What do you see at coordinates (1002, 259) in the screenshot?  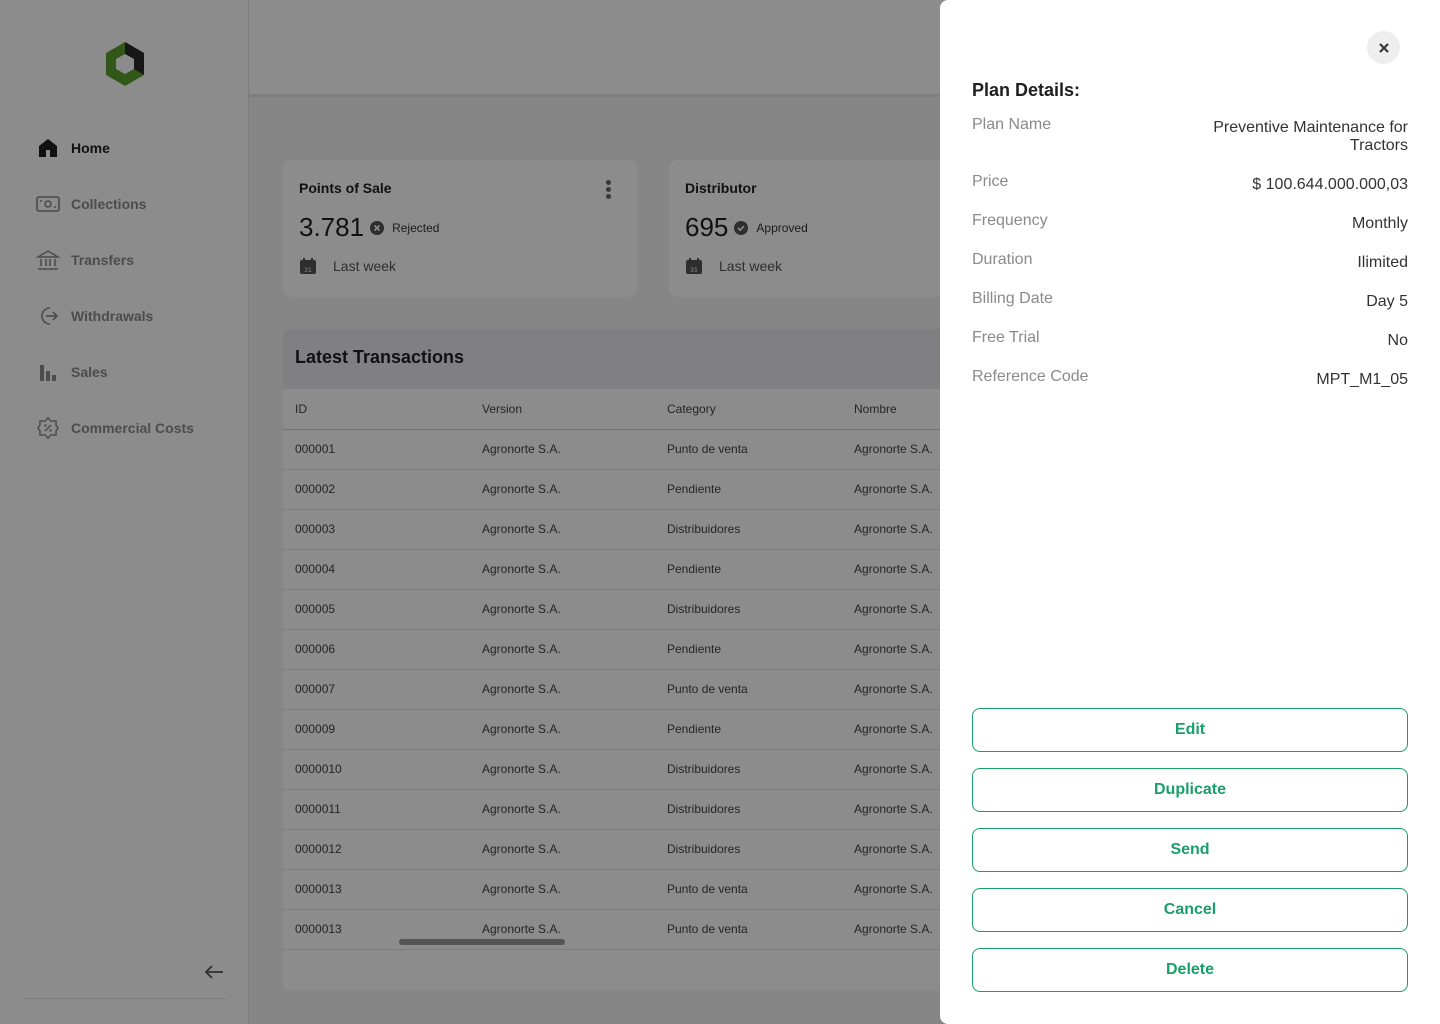 I see `detail-label: Duration` at bounding box center [1002, 259].